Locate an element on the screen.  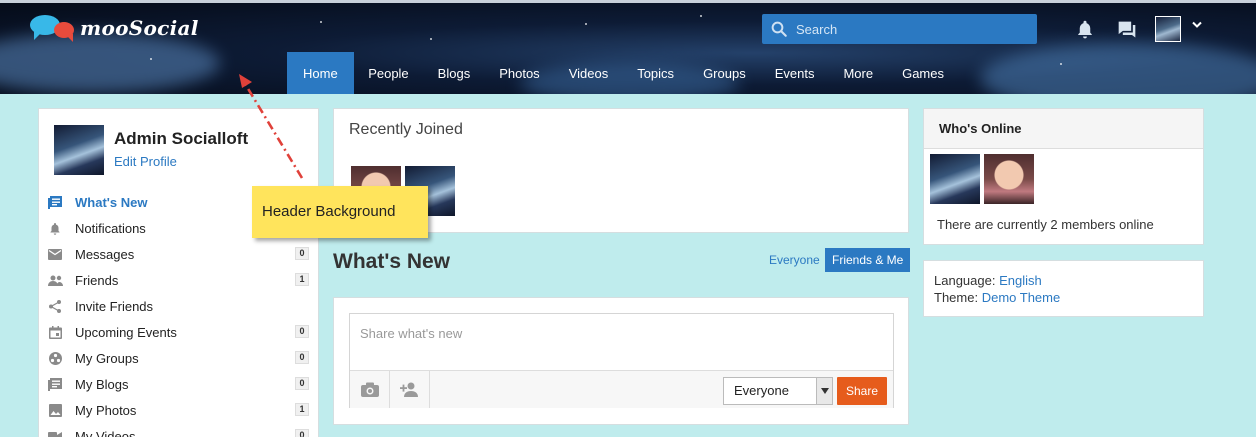
nav-videos: Videos is located at coordinates (588, 73).